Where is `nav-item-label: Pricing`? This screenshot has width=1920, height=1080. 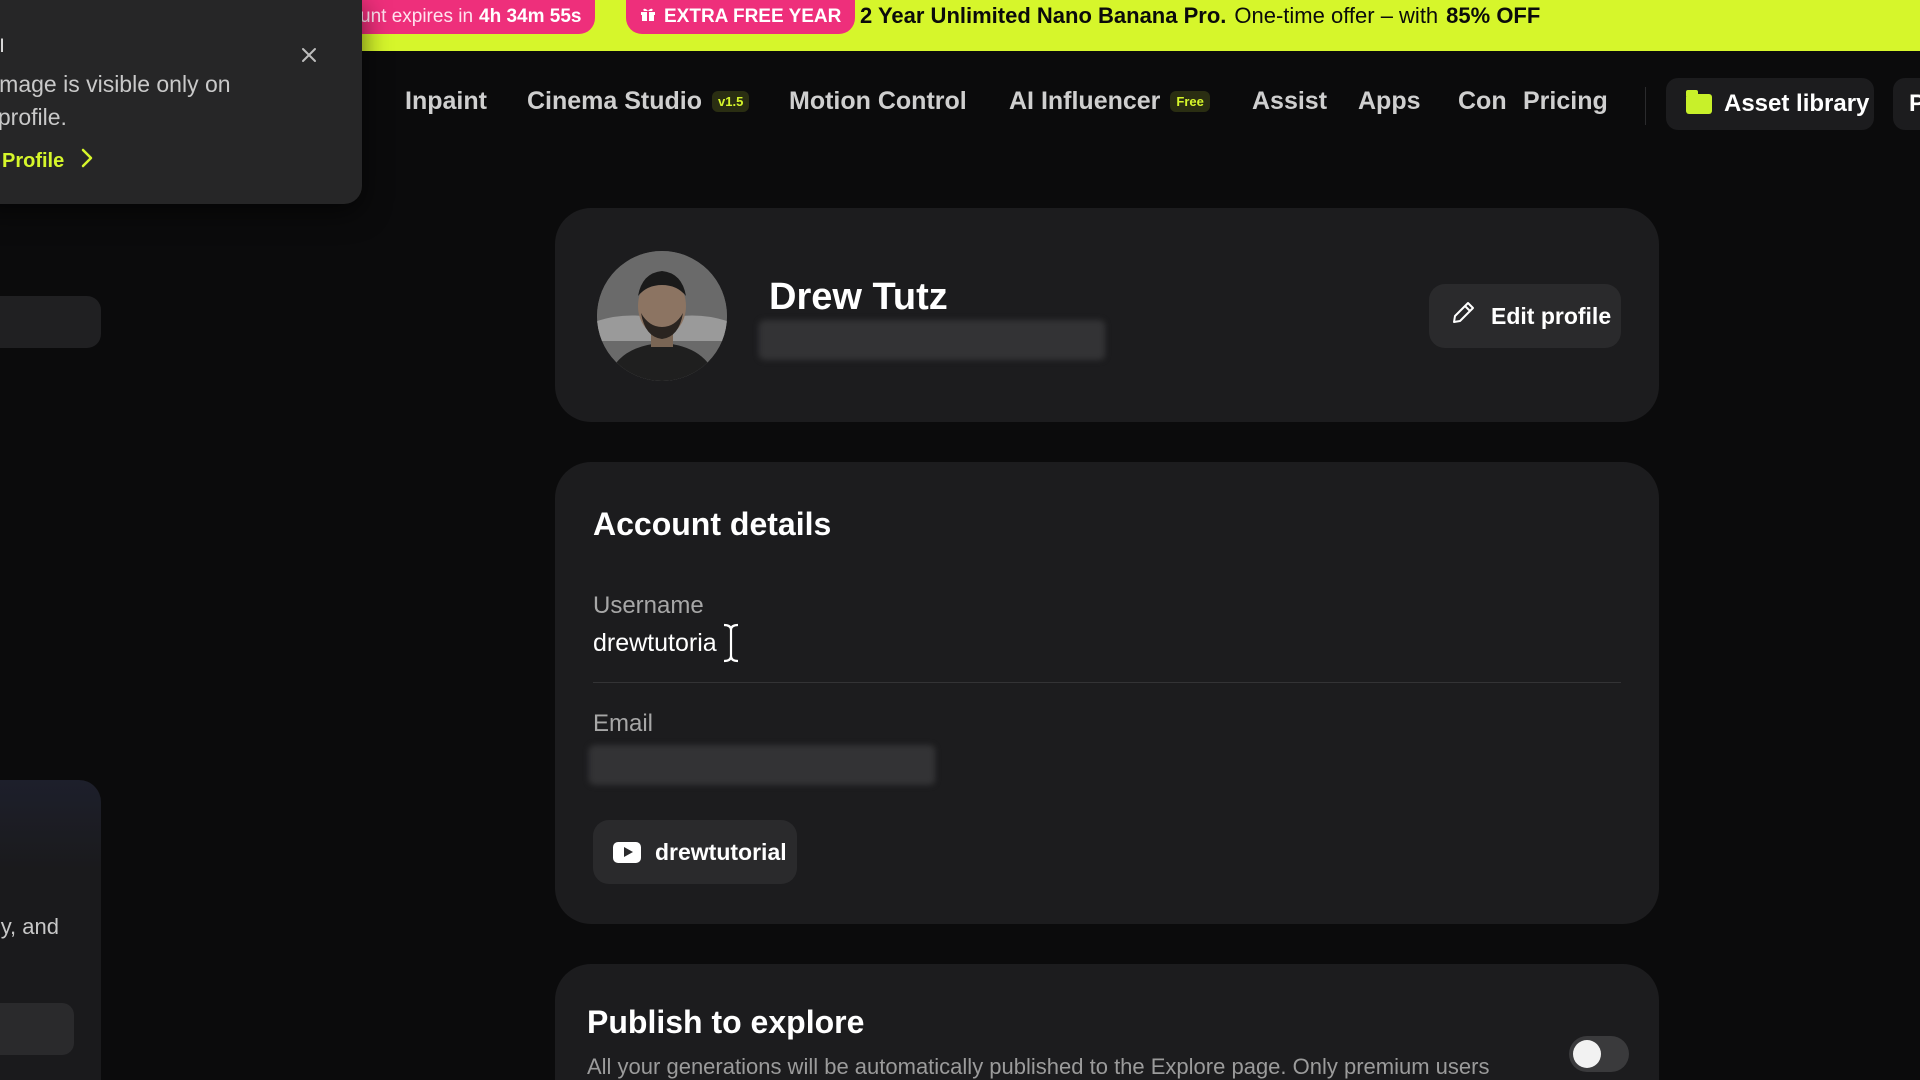
nav-item-label: Pricing is located at coordinates (1565, 101).